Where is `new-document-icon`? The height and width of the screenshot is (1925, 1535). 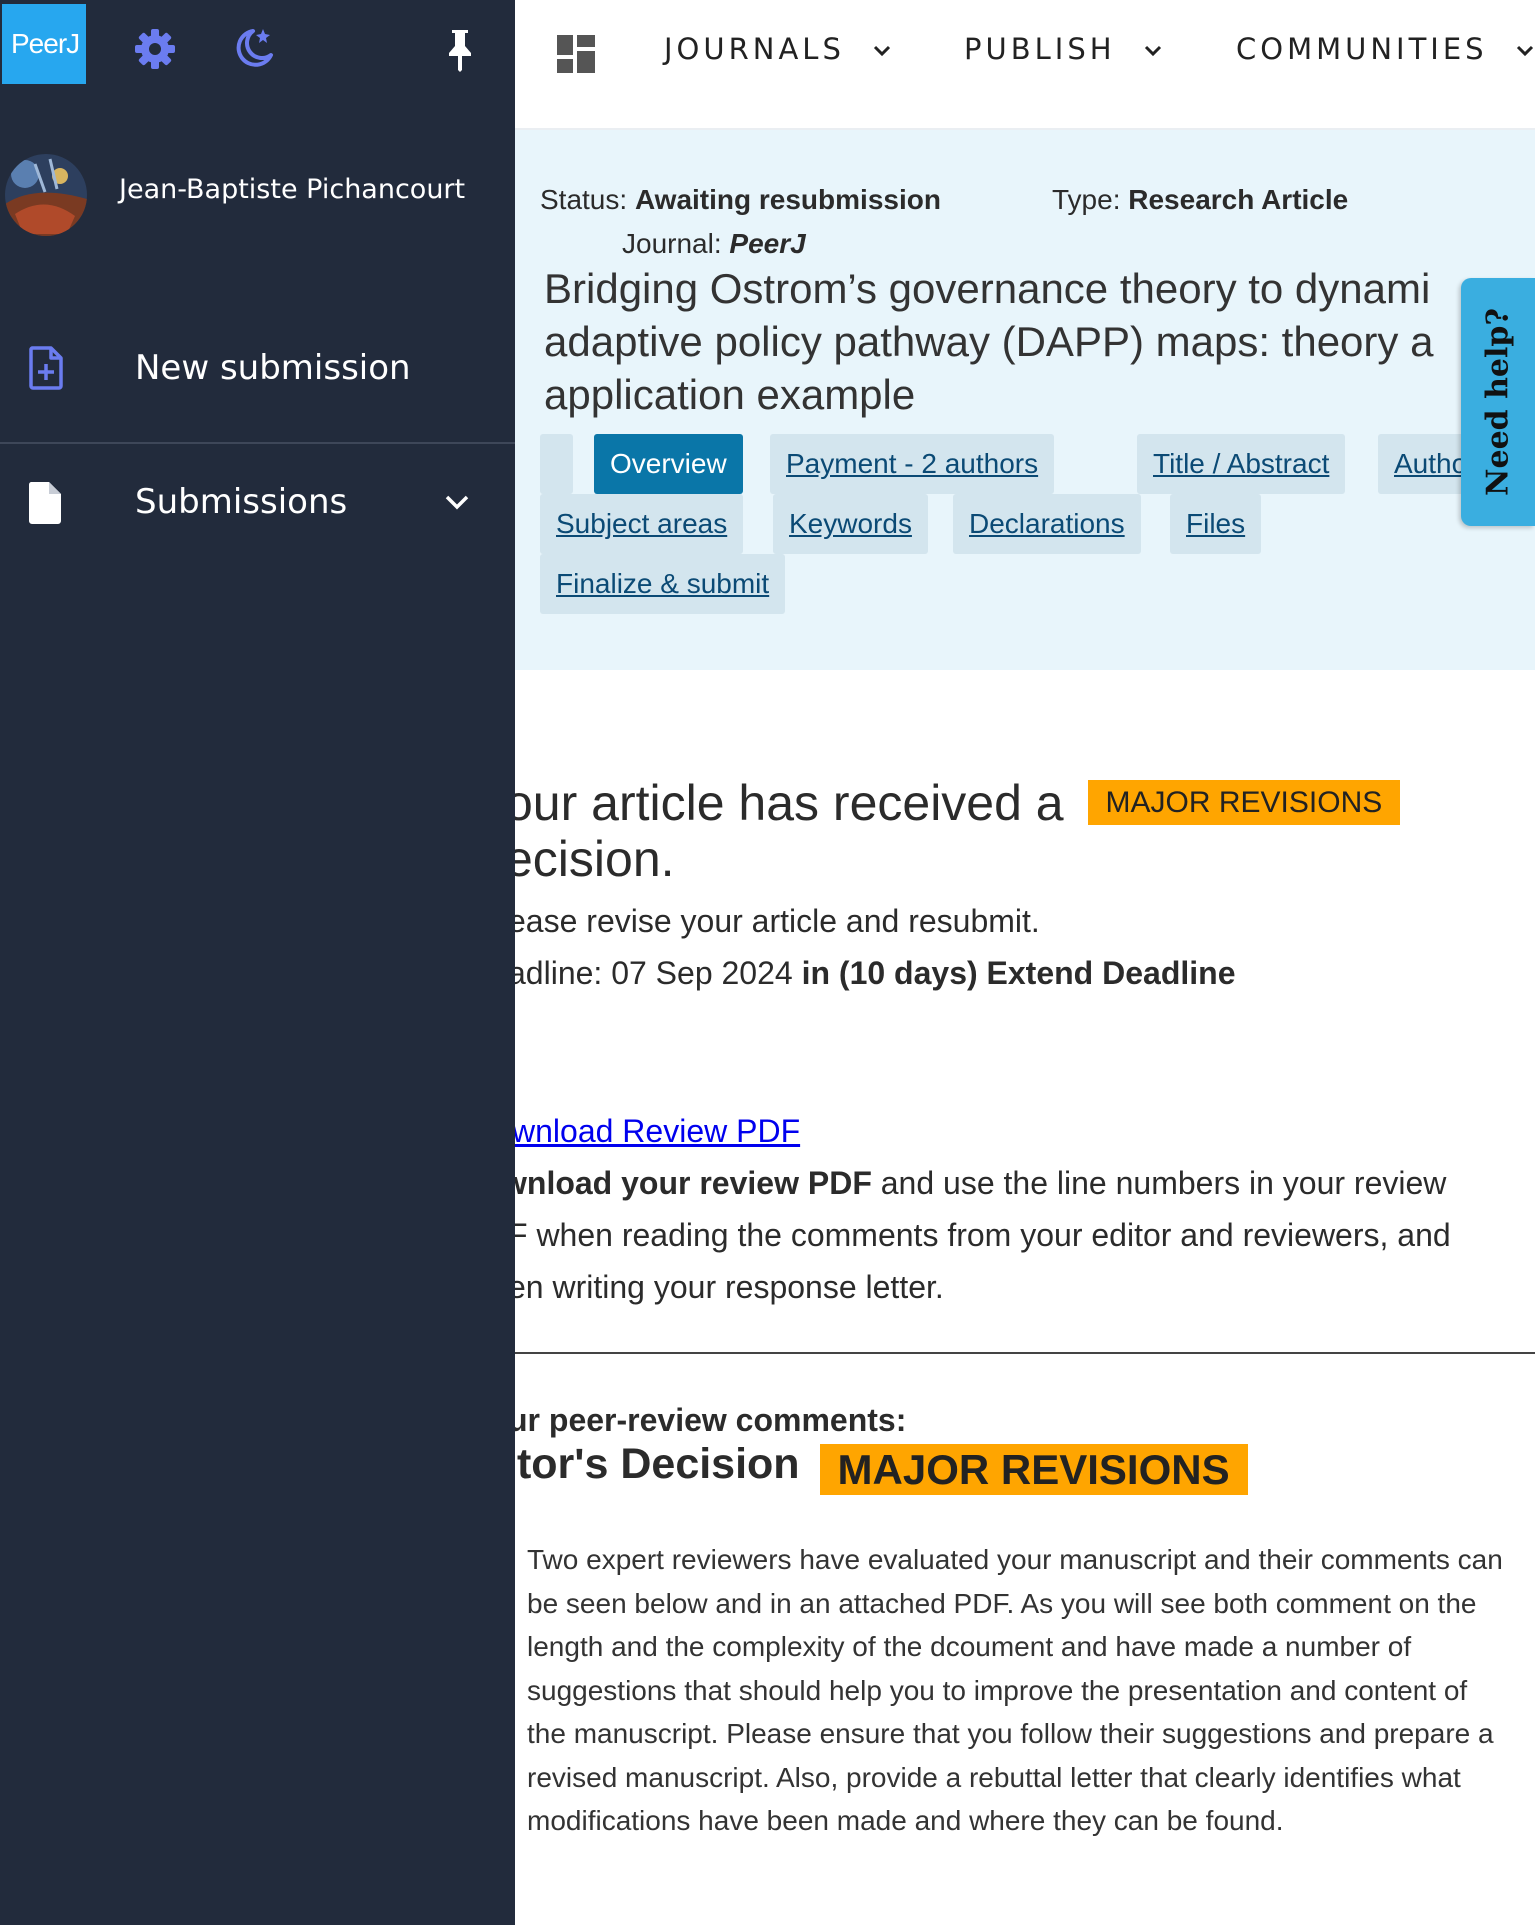
new-document-icon is located at coordinates (46, 368).